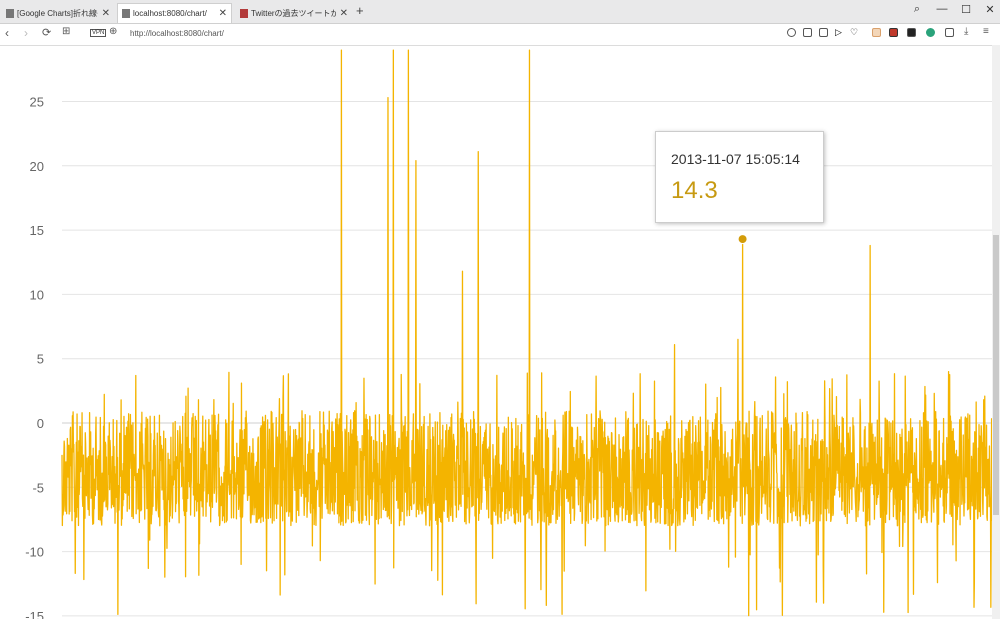 This screenshot has width=1000, height=624. Describe the element at coordinates (177, 33) in the screenshot. I see `url-field: http://localhost:8080/chart/` at that location.